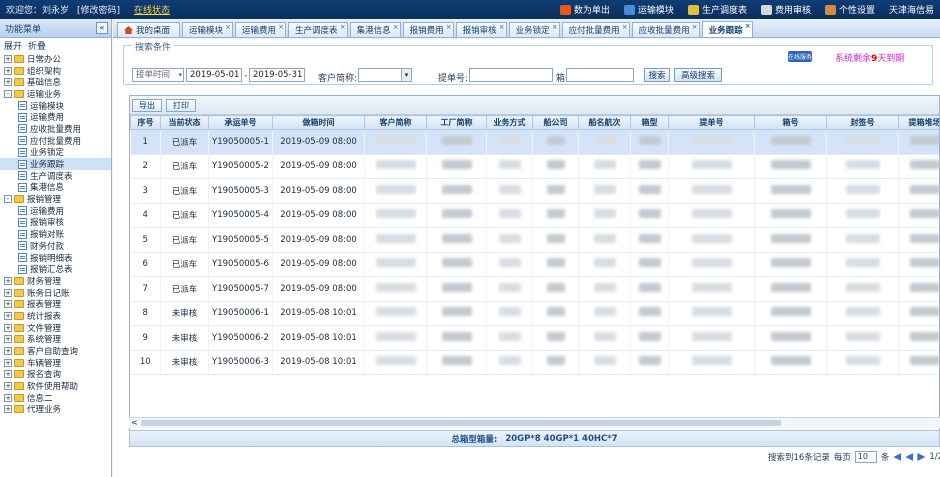  I want to click on search-button: 搜索, so click(657, 75).